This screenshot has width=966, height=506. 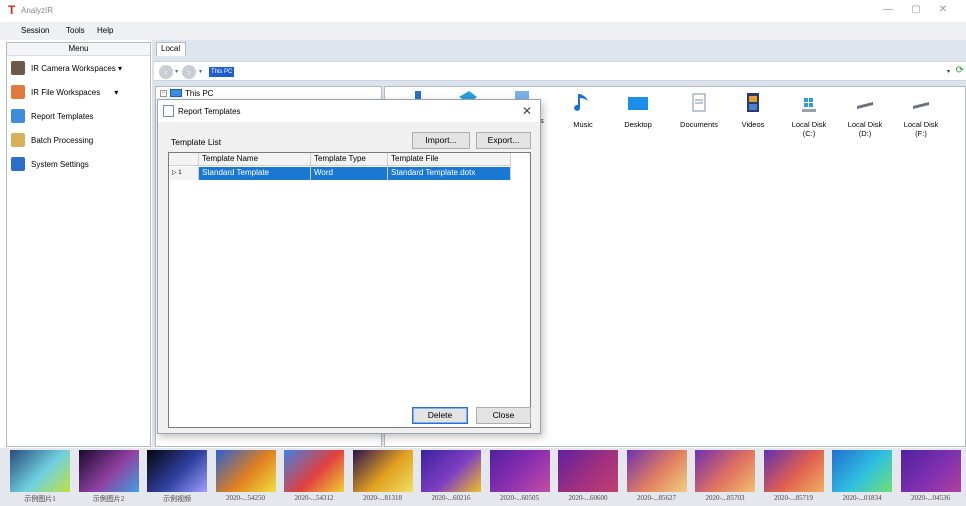 What do you see at coordinates (483, 31) in the screenshot?
I see `menu-bar: Session Tools Help` at bounding box center [483, 31].